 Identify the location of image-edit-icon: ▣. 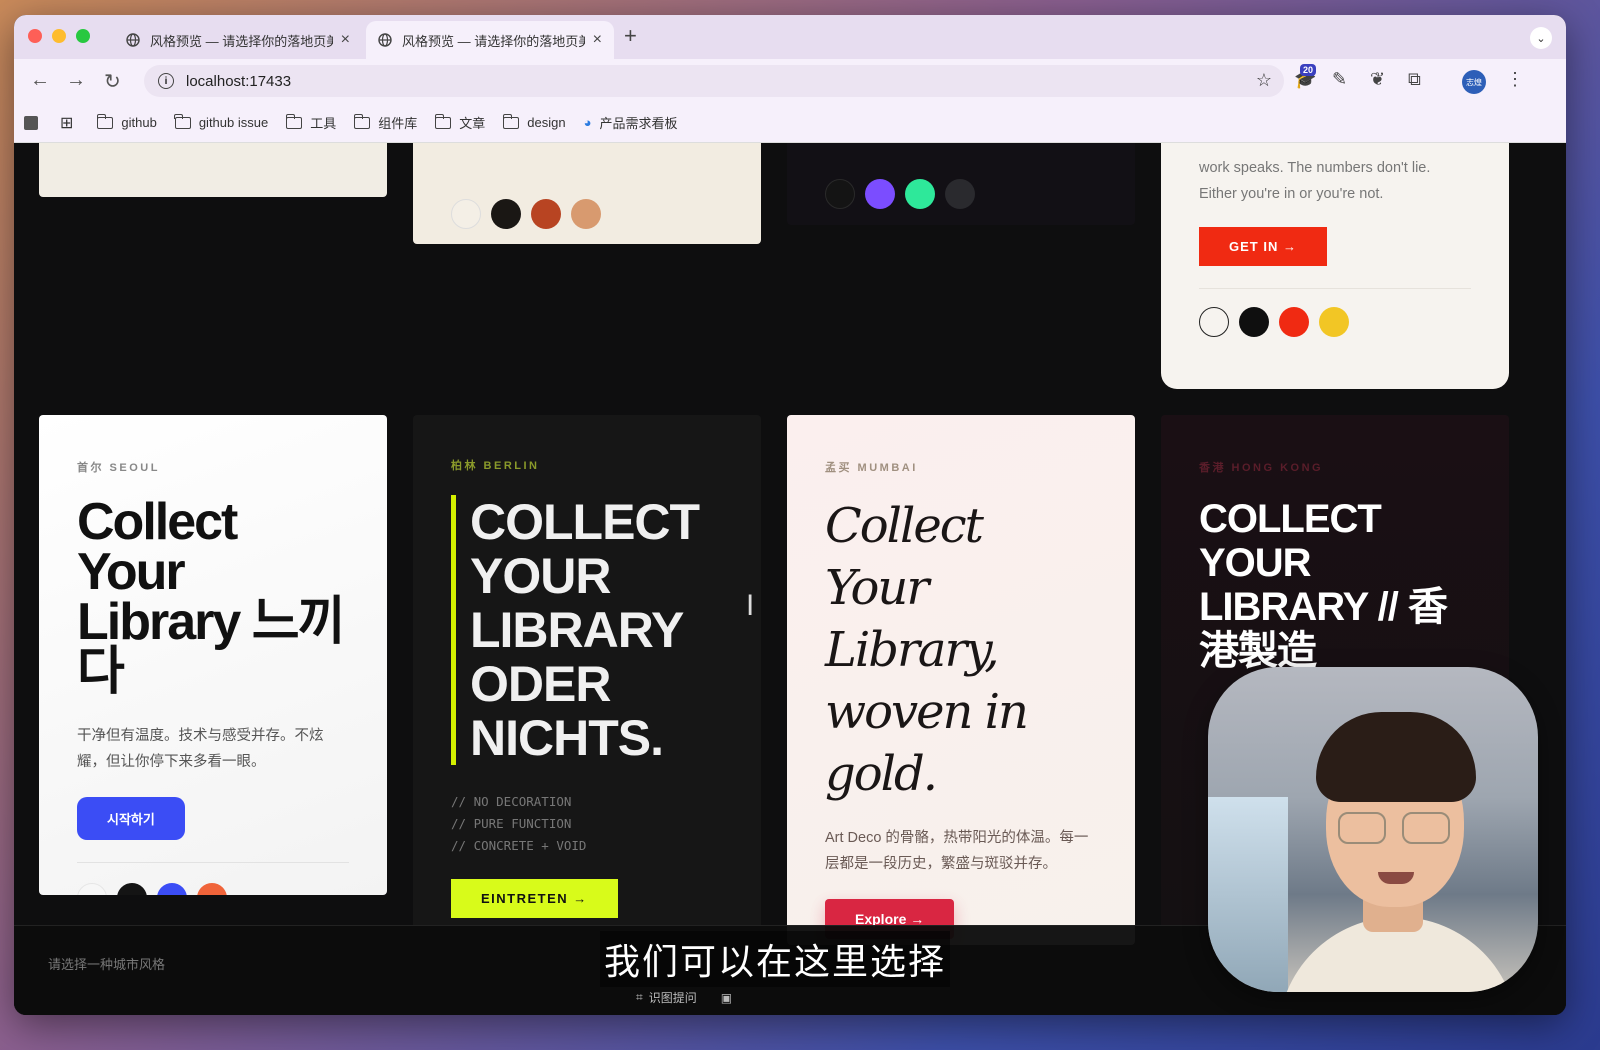
(726, 998).